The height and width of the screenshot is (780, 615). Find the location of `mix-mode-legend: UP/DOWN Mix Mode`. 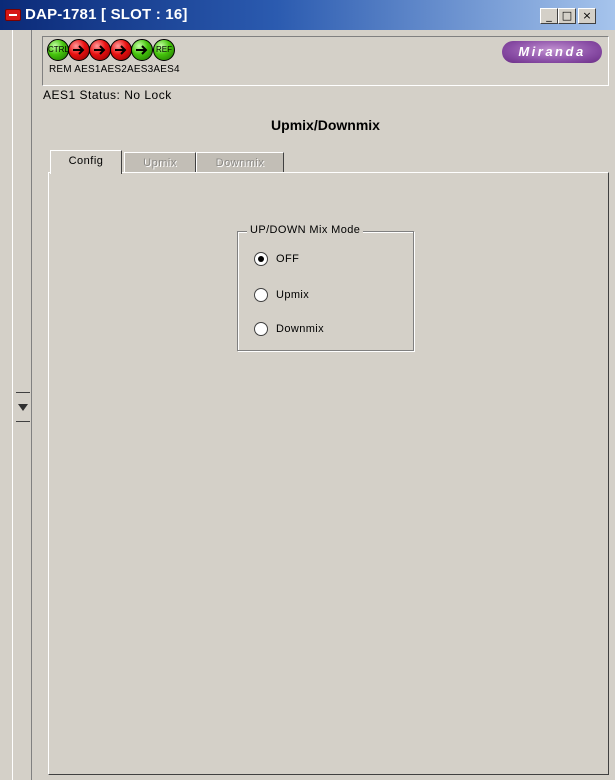

mix-mode-legend: UP/DOWN Mix Mode is located at coordinates (305, 230).